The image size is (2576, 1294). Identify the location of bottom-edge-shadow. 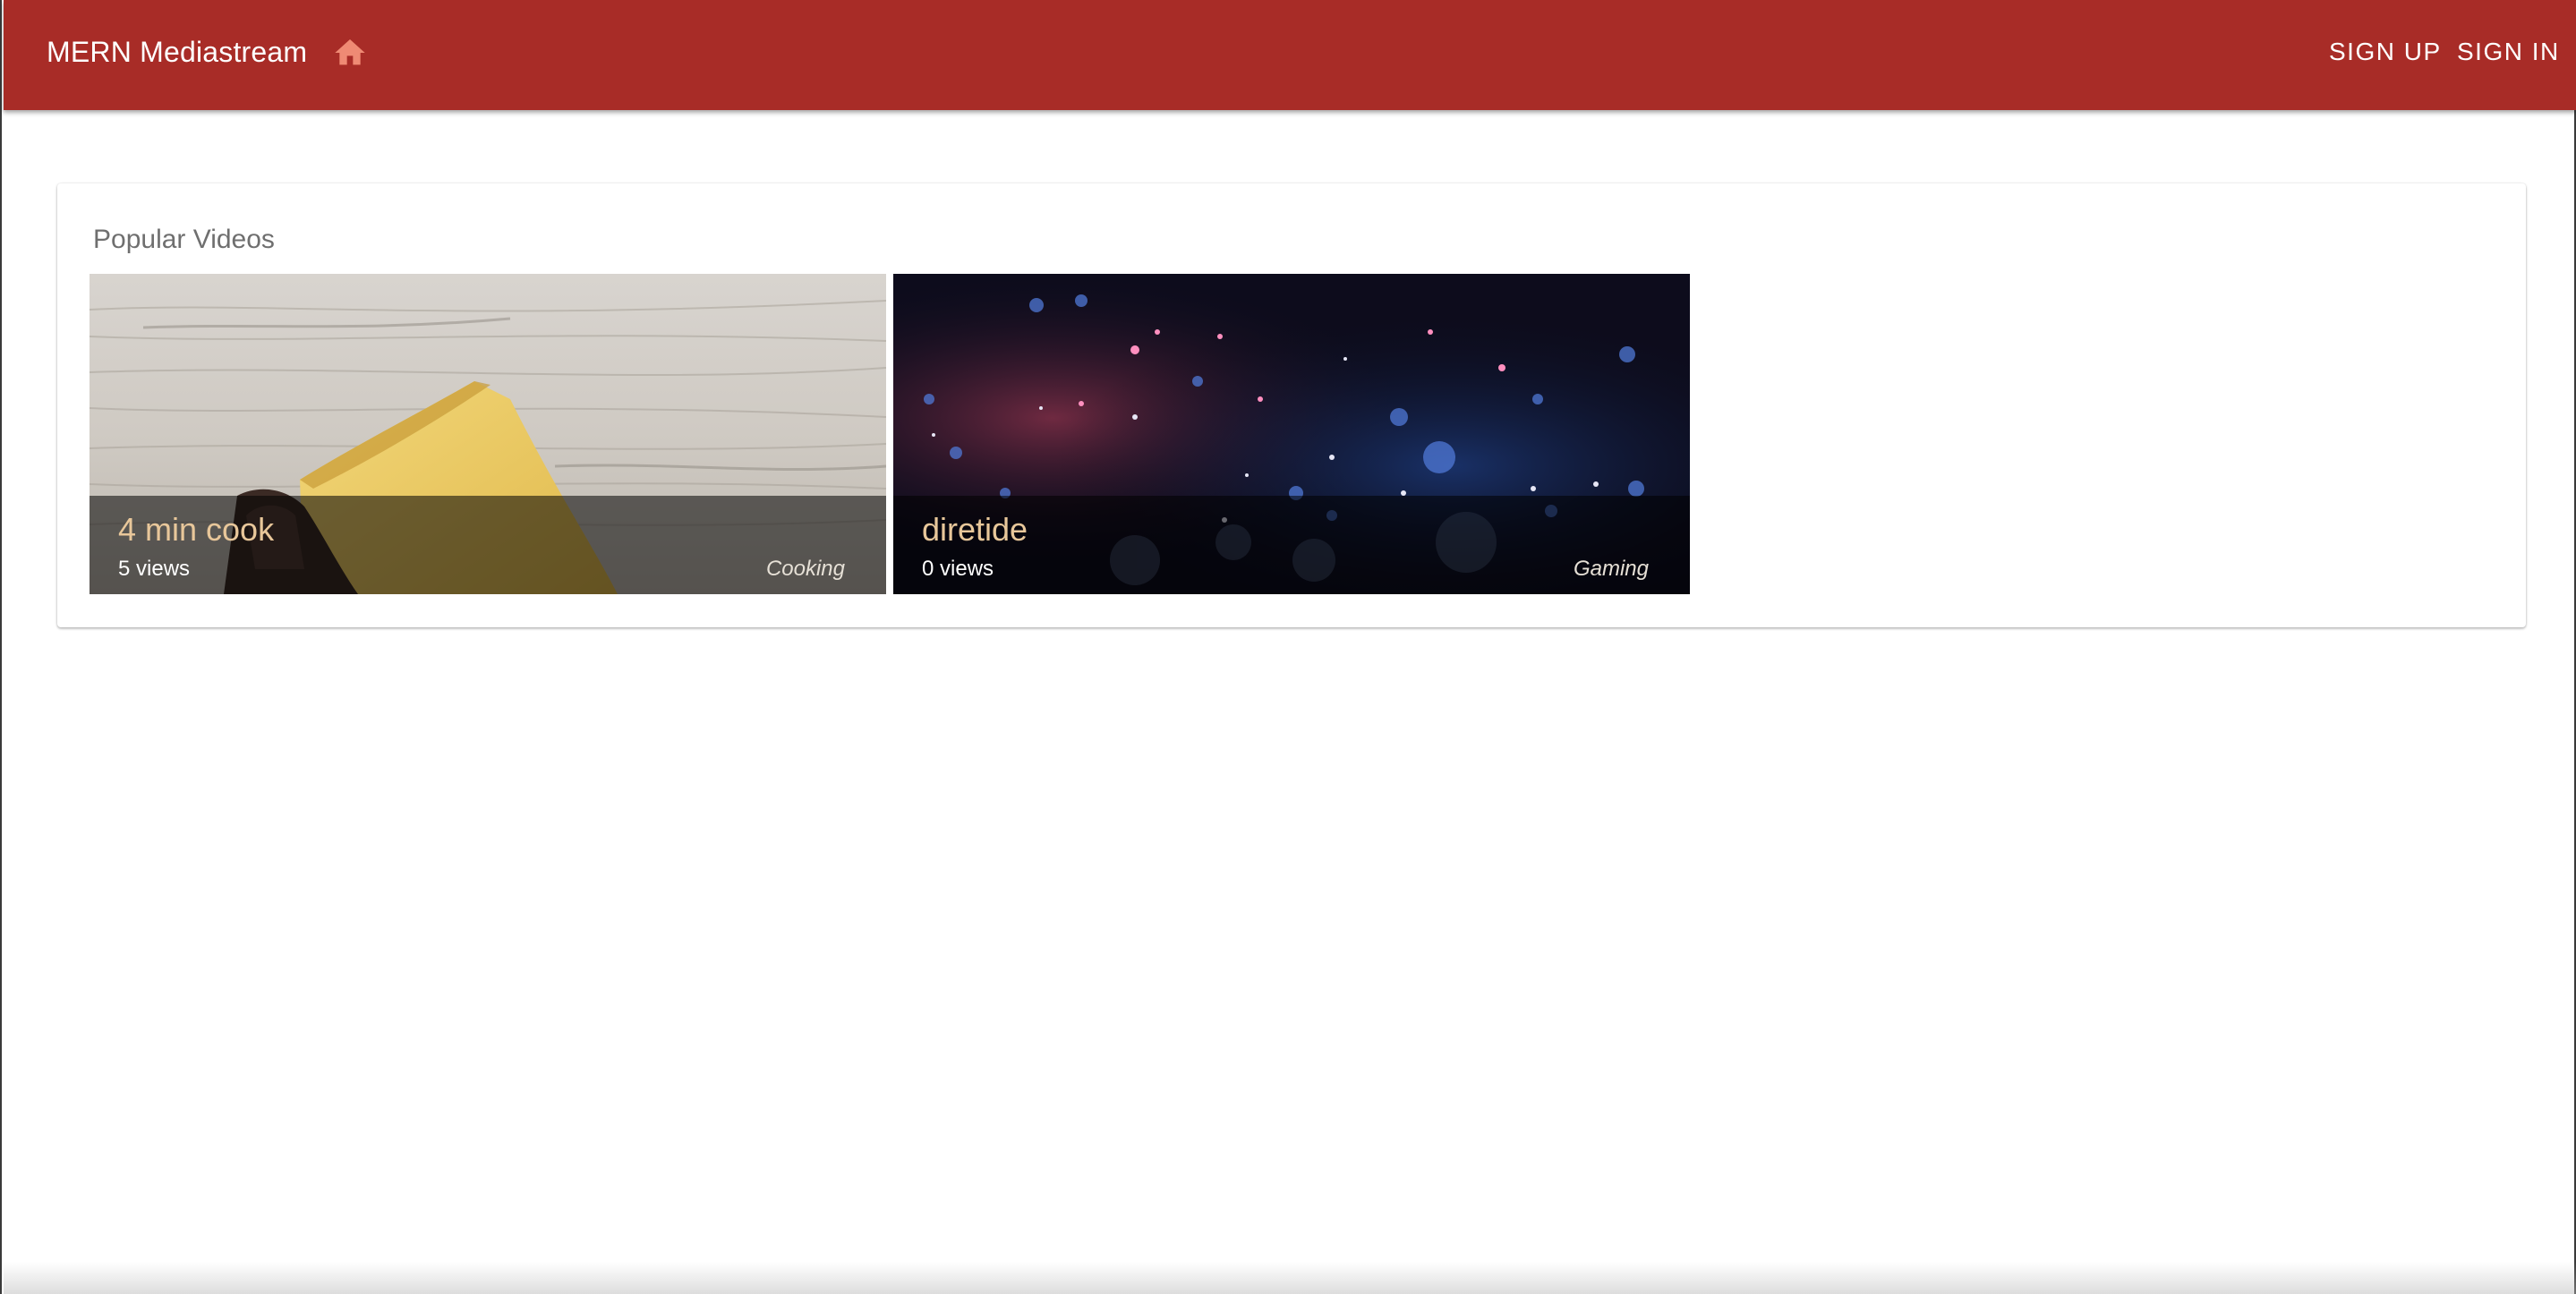
(1290, 1278).